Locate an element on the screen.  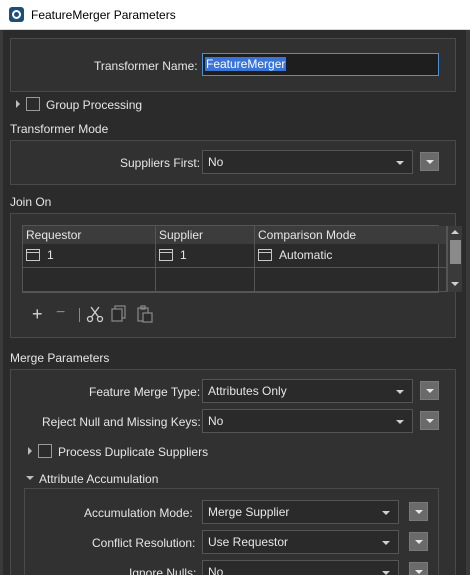
conflict-resolution-menu-button is located at coordinates (418, 541).